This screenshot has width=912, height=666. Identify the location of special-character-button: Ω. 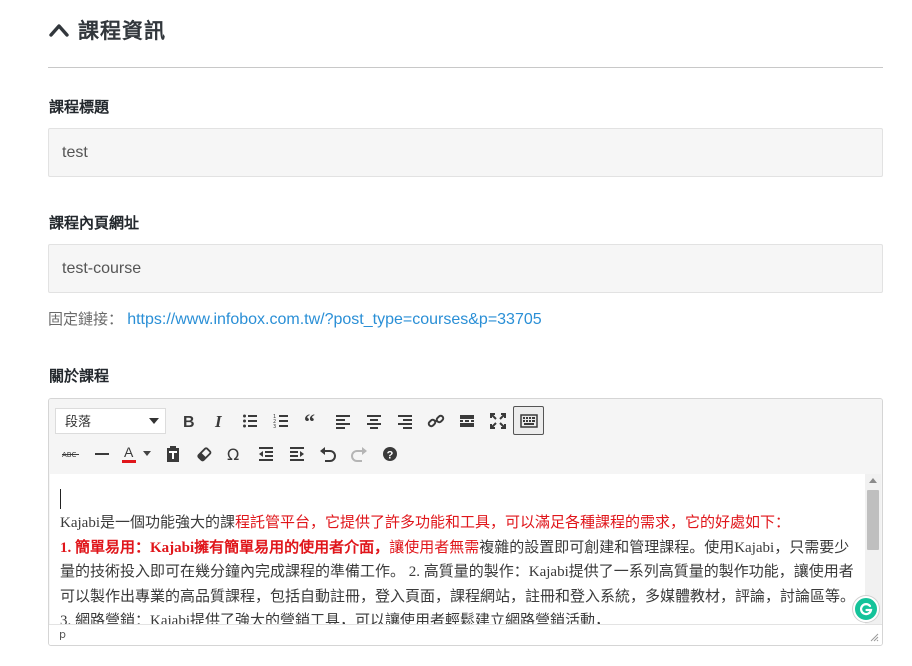
(234, 453).